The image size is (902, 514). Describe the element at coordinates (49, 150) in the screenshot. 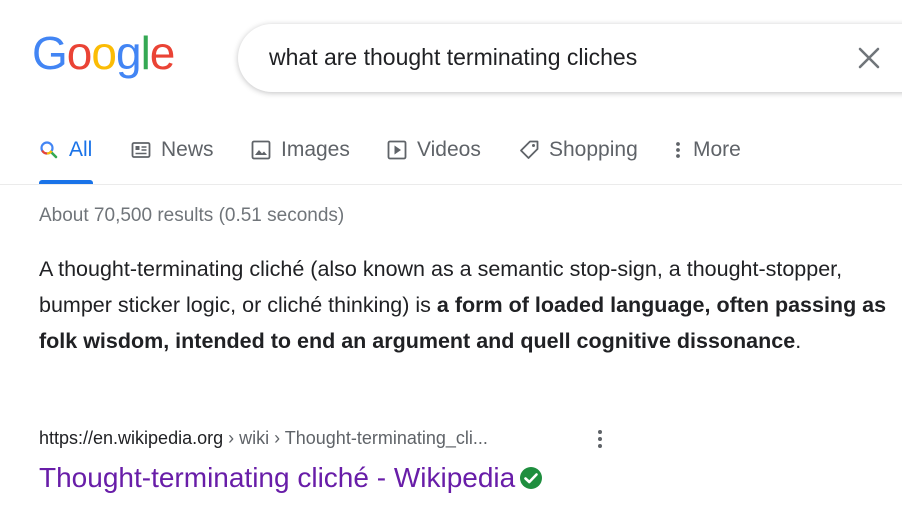

I see `search-icon` at that location.